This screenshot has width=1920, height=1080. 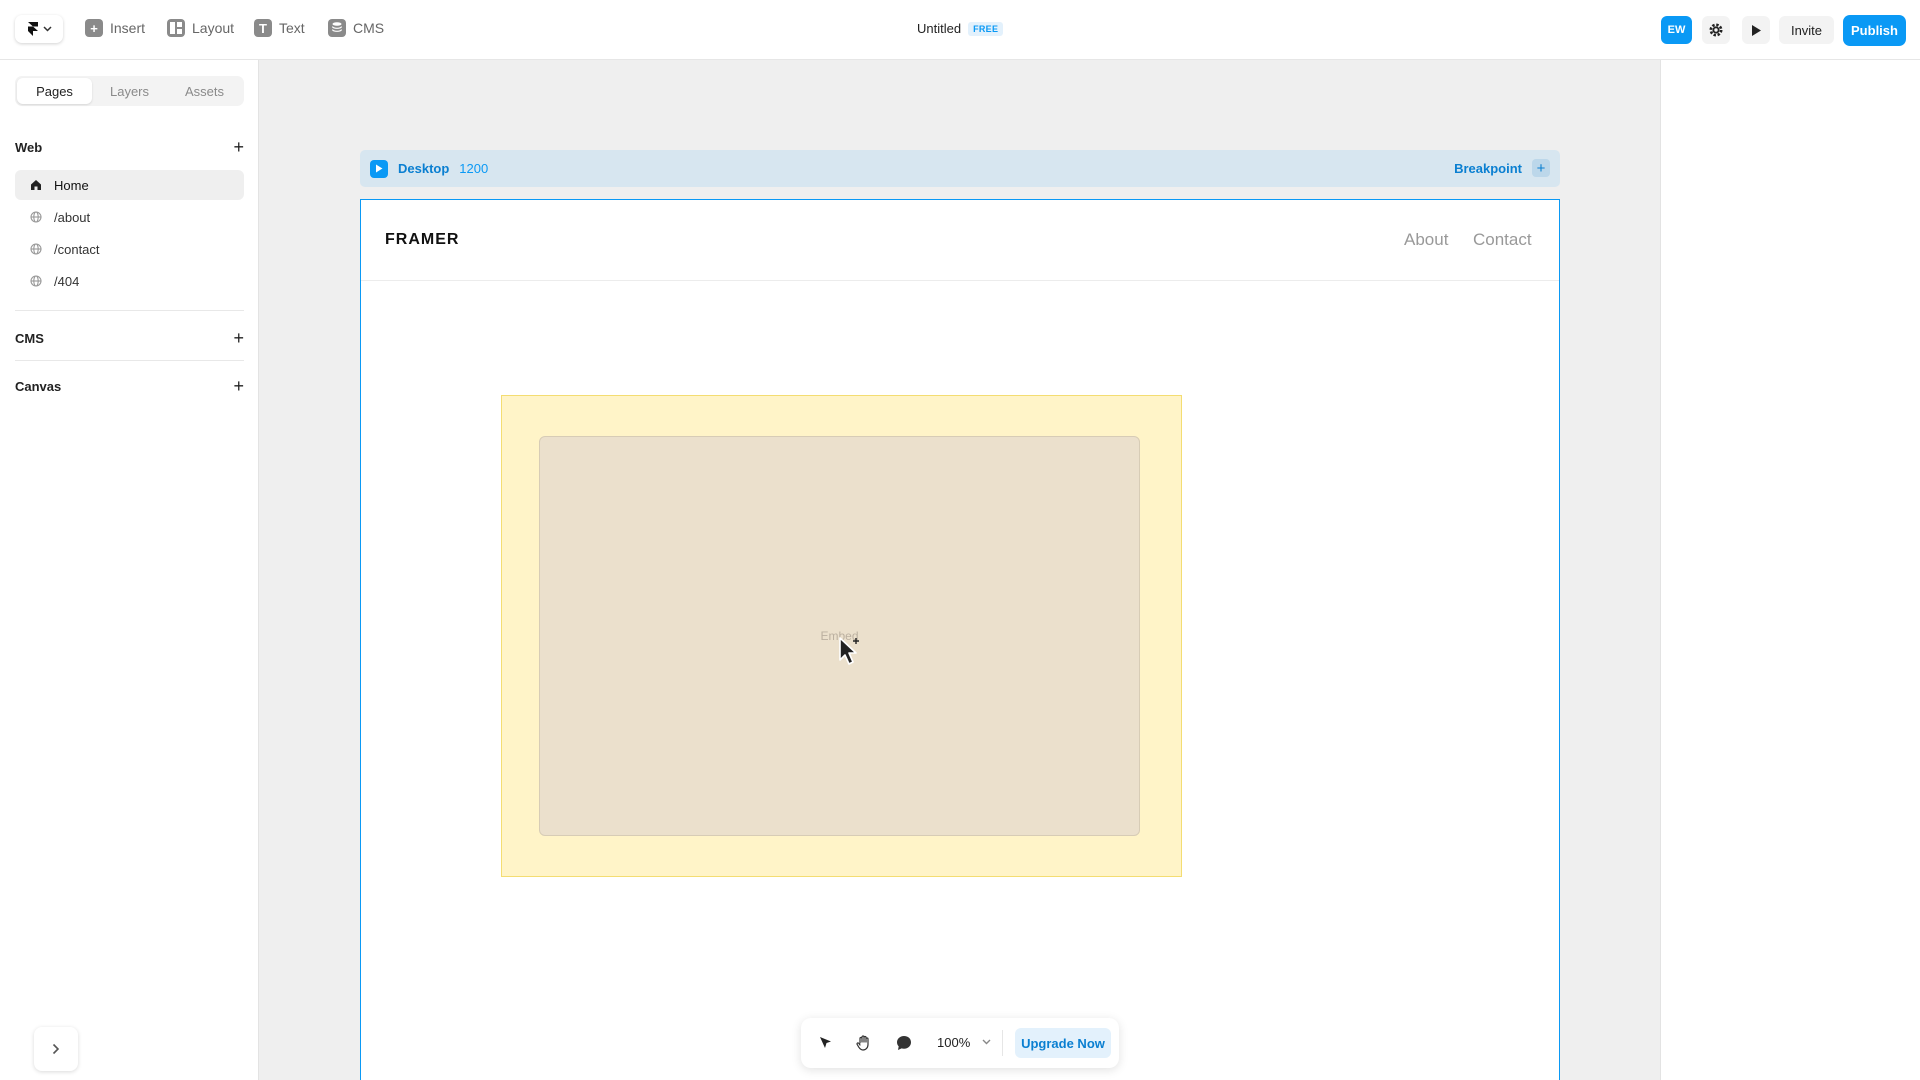 What do you see at coordinates (1676, 30) in the screenshot?
I see `user-avatar: EW` at bounding box center [1676, 30].